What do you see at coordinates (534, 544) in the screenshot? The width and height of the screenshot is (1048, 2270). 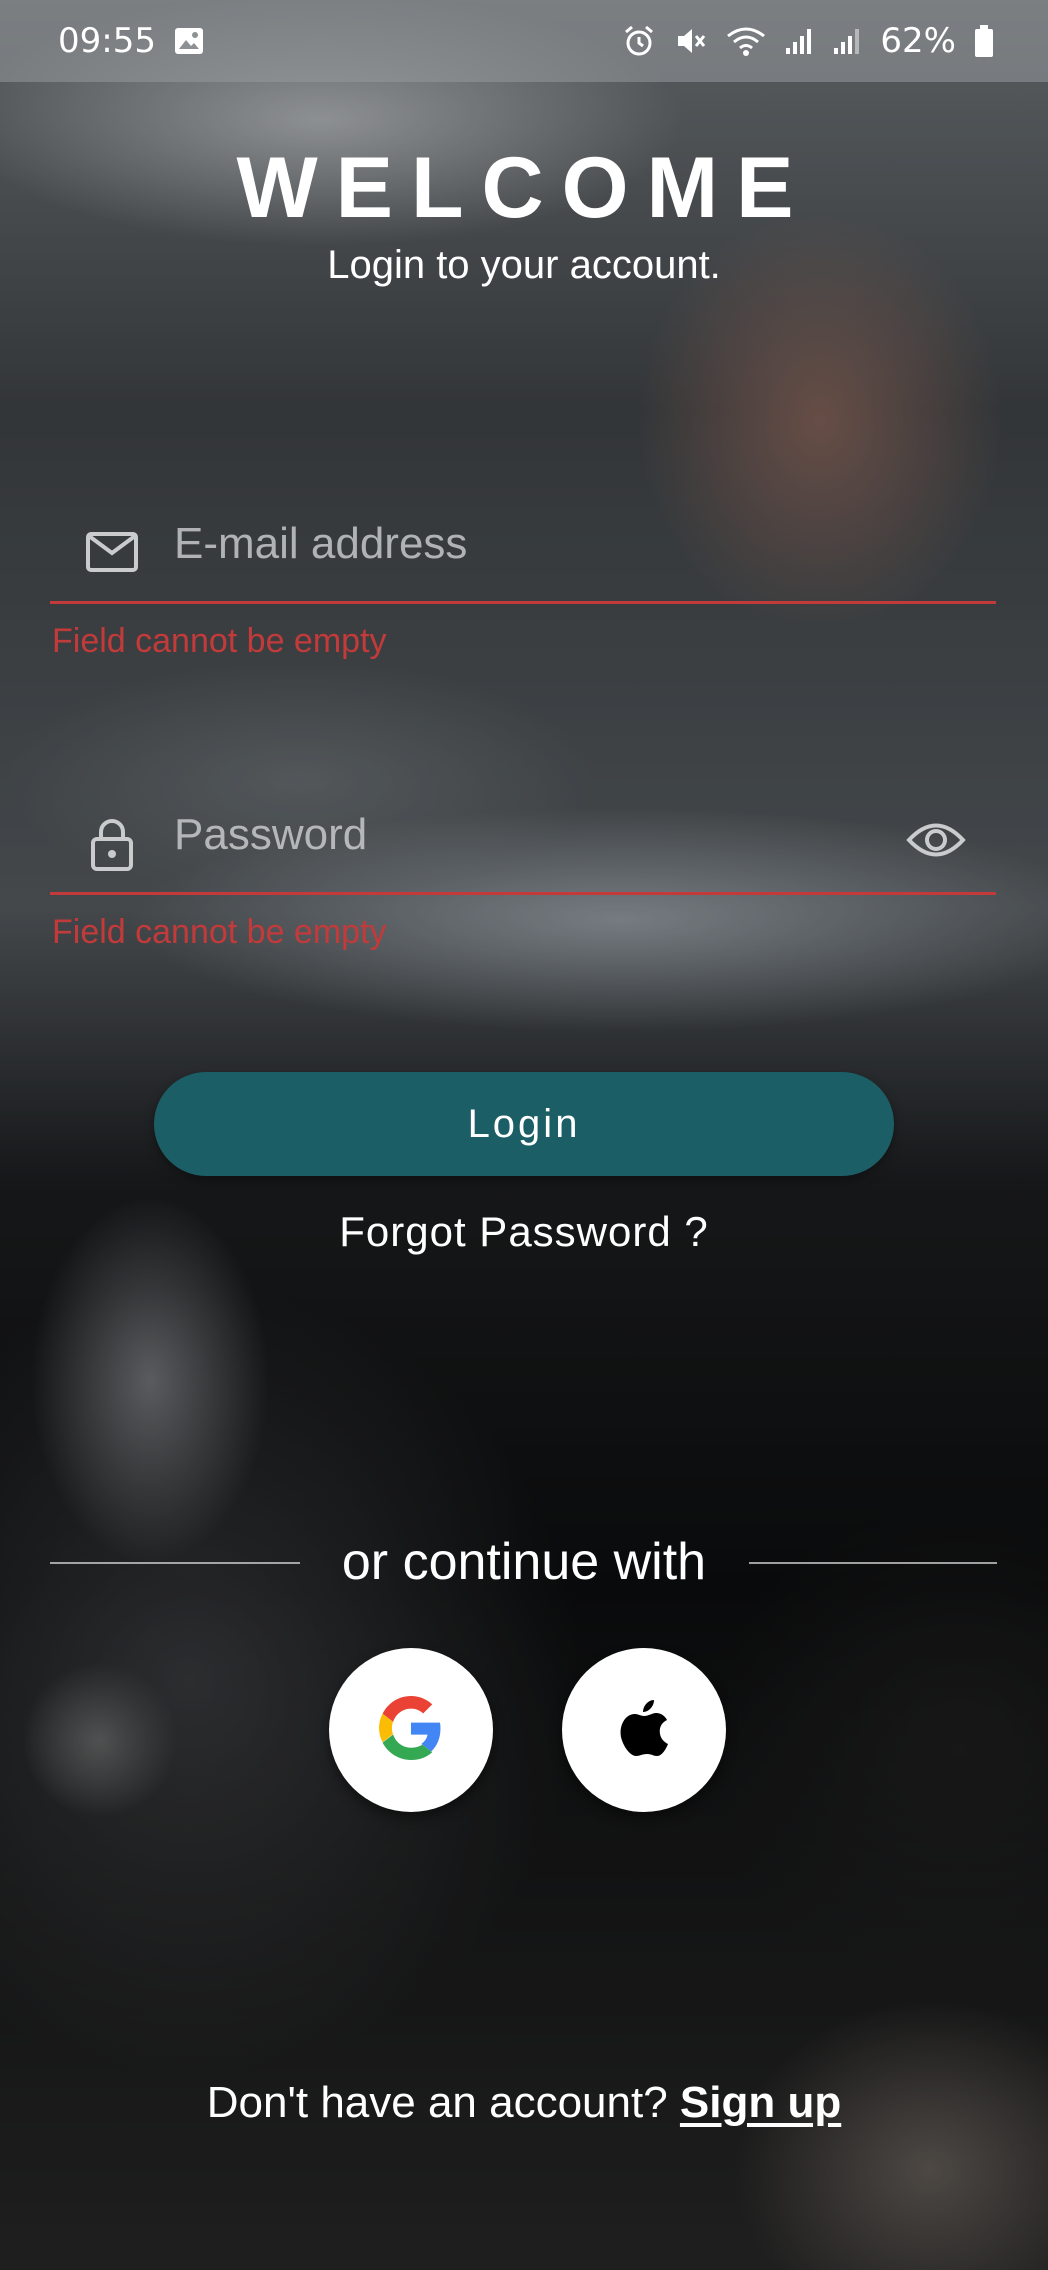 I see `email-input` at bounding box center [534, 544].